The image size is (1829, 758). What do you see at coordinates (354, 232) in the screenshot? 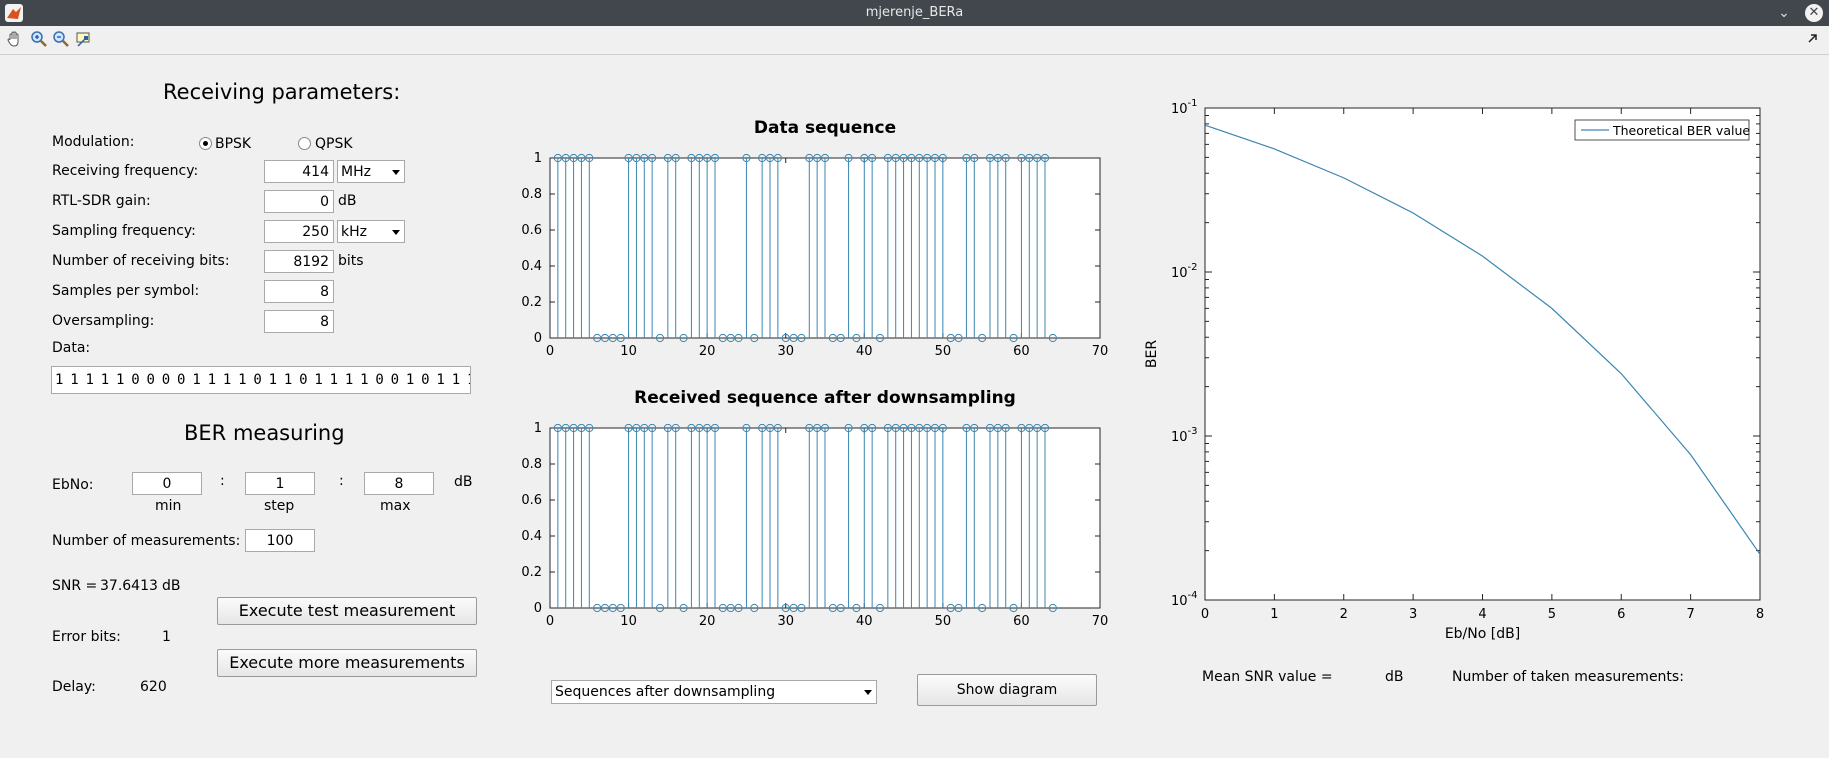
I see `fs-unit-value: kHz` at bounding box center [354, 232].